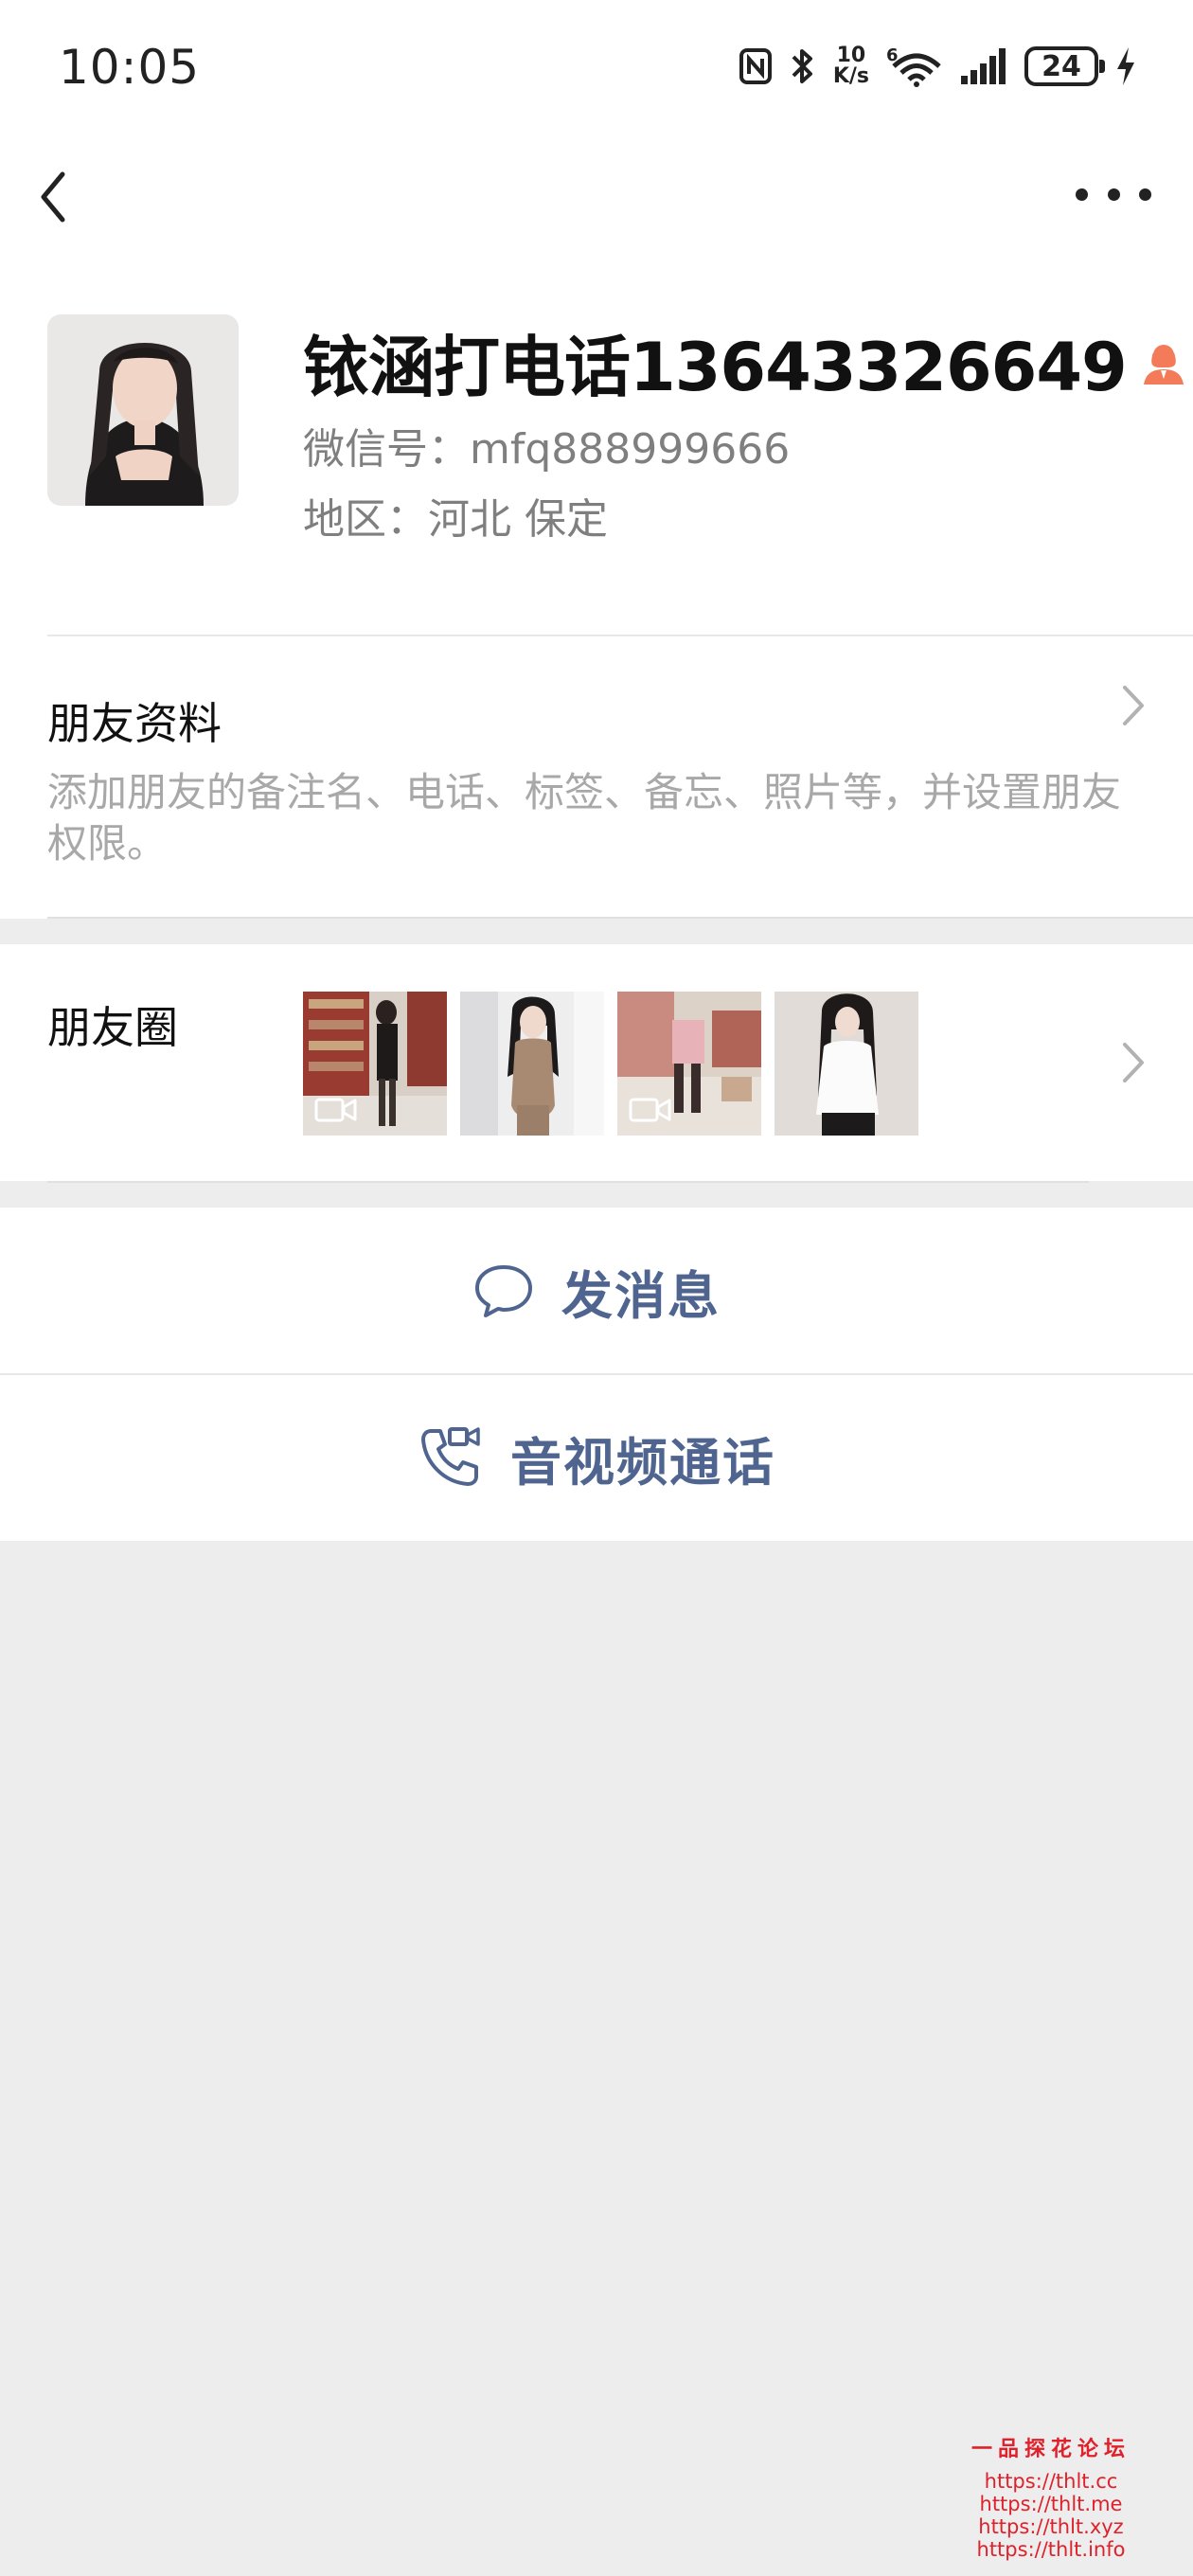  I want to click on nickname: 铱涵打电话13643326649, so click(715, 367).